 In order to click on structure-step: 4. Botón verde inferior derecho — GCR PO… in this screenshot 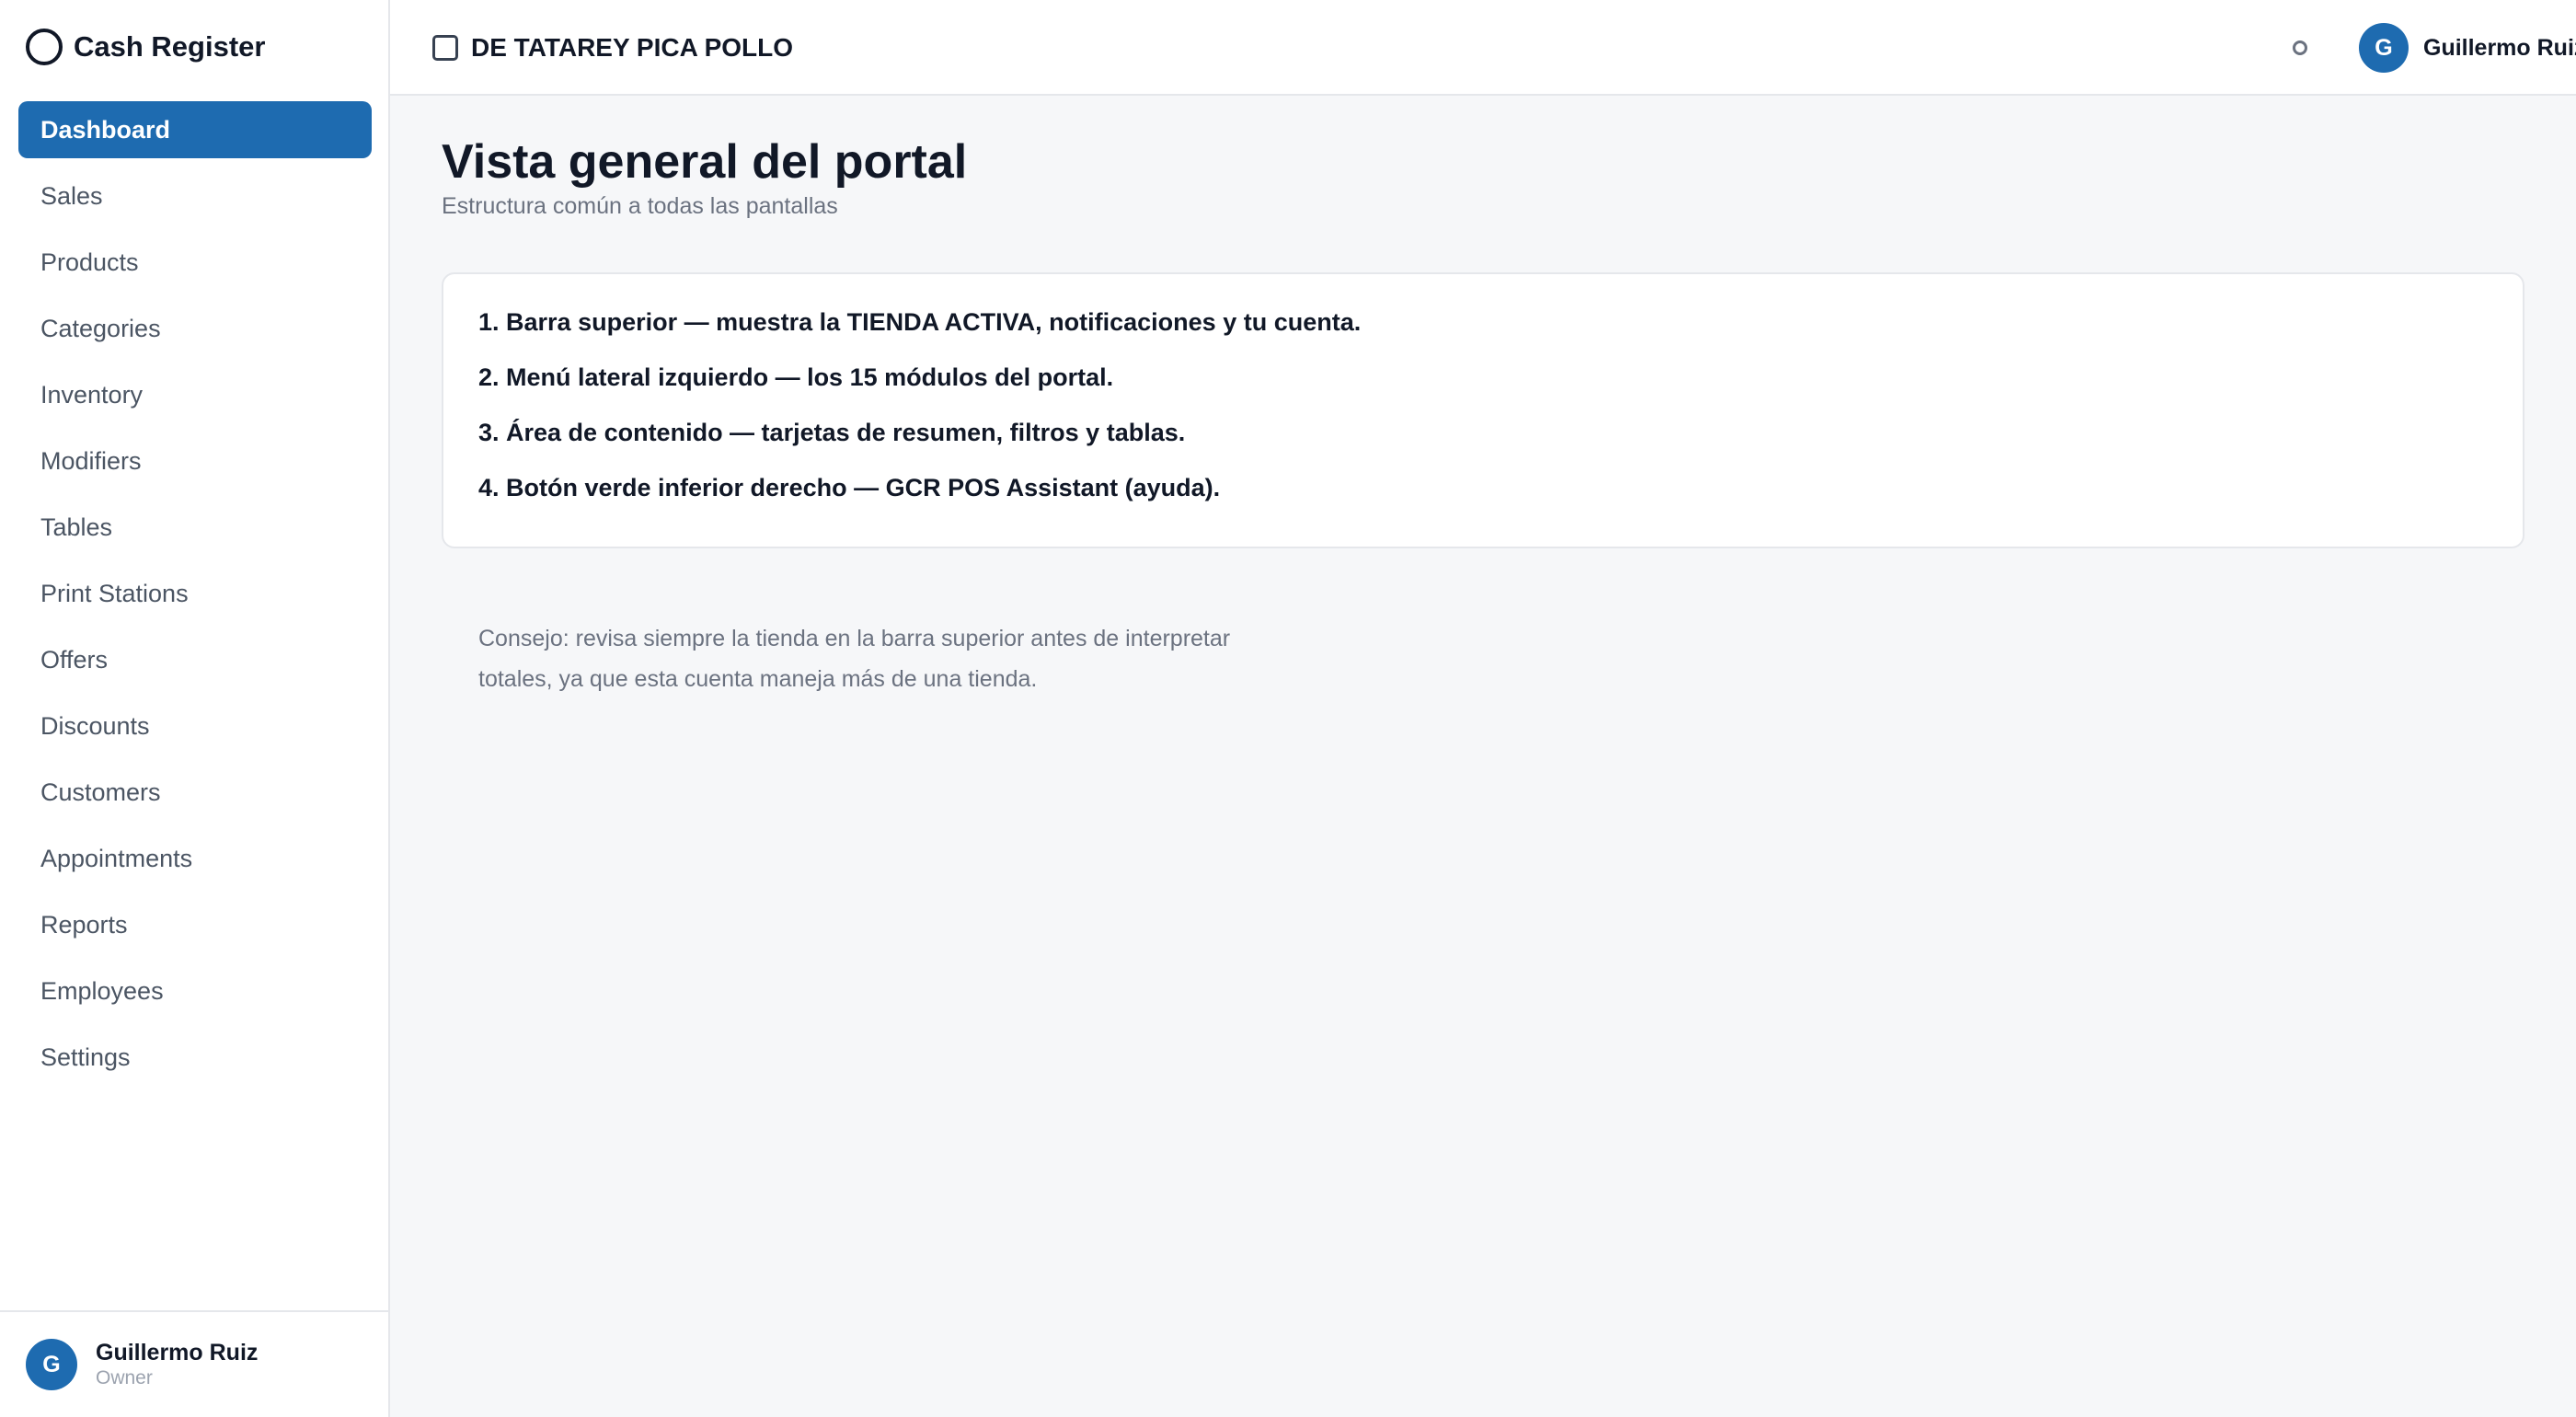, I will do `click(849, 488)`.